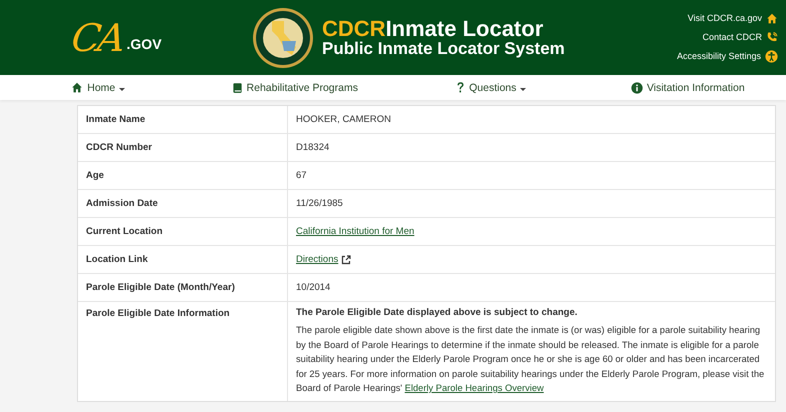 This screenshot has height=412, width=786. What do you see at coordinates (98, 87) in the screenshot?
I see `nav-link: Home` at bounding box center [98, 87].